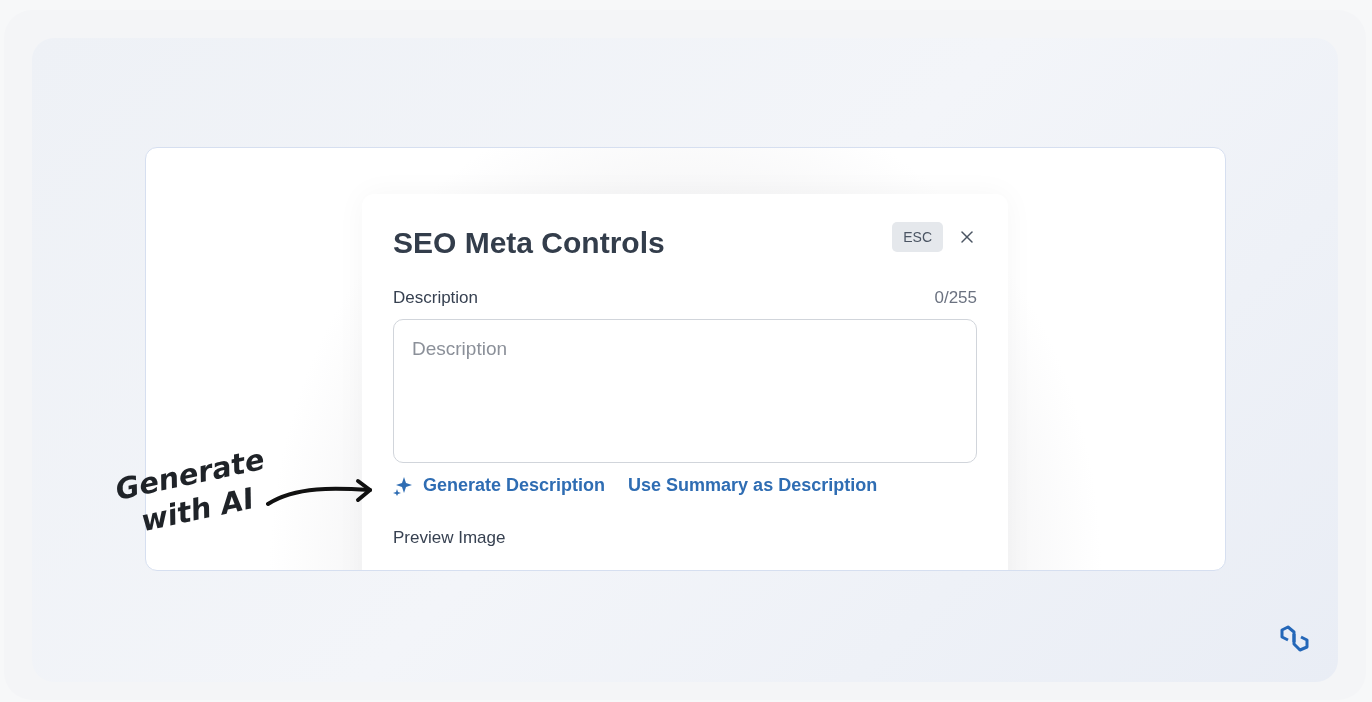  Describe the element at coordinates (917, 237) in the screenshot. I see `esc-key-hint: ESC` at that location.